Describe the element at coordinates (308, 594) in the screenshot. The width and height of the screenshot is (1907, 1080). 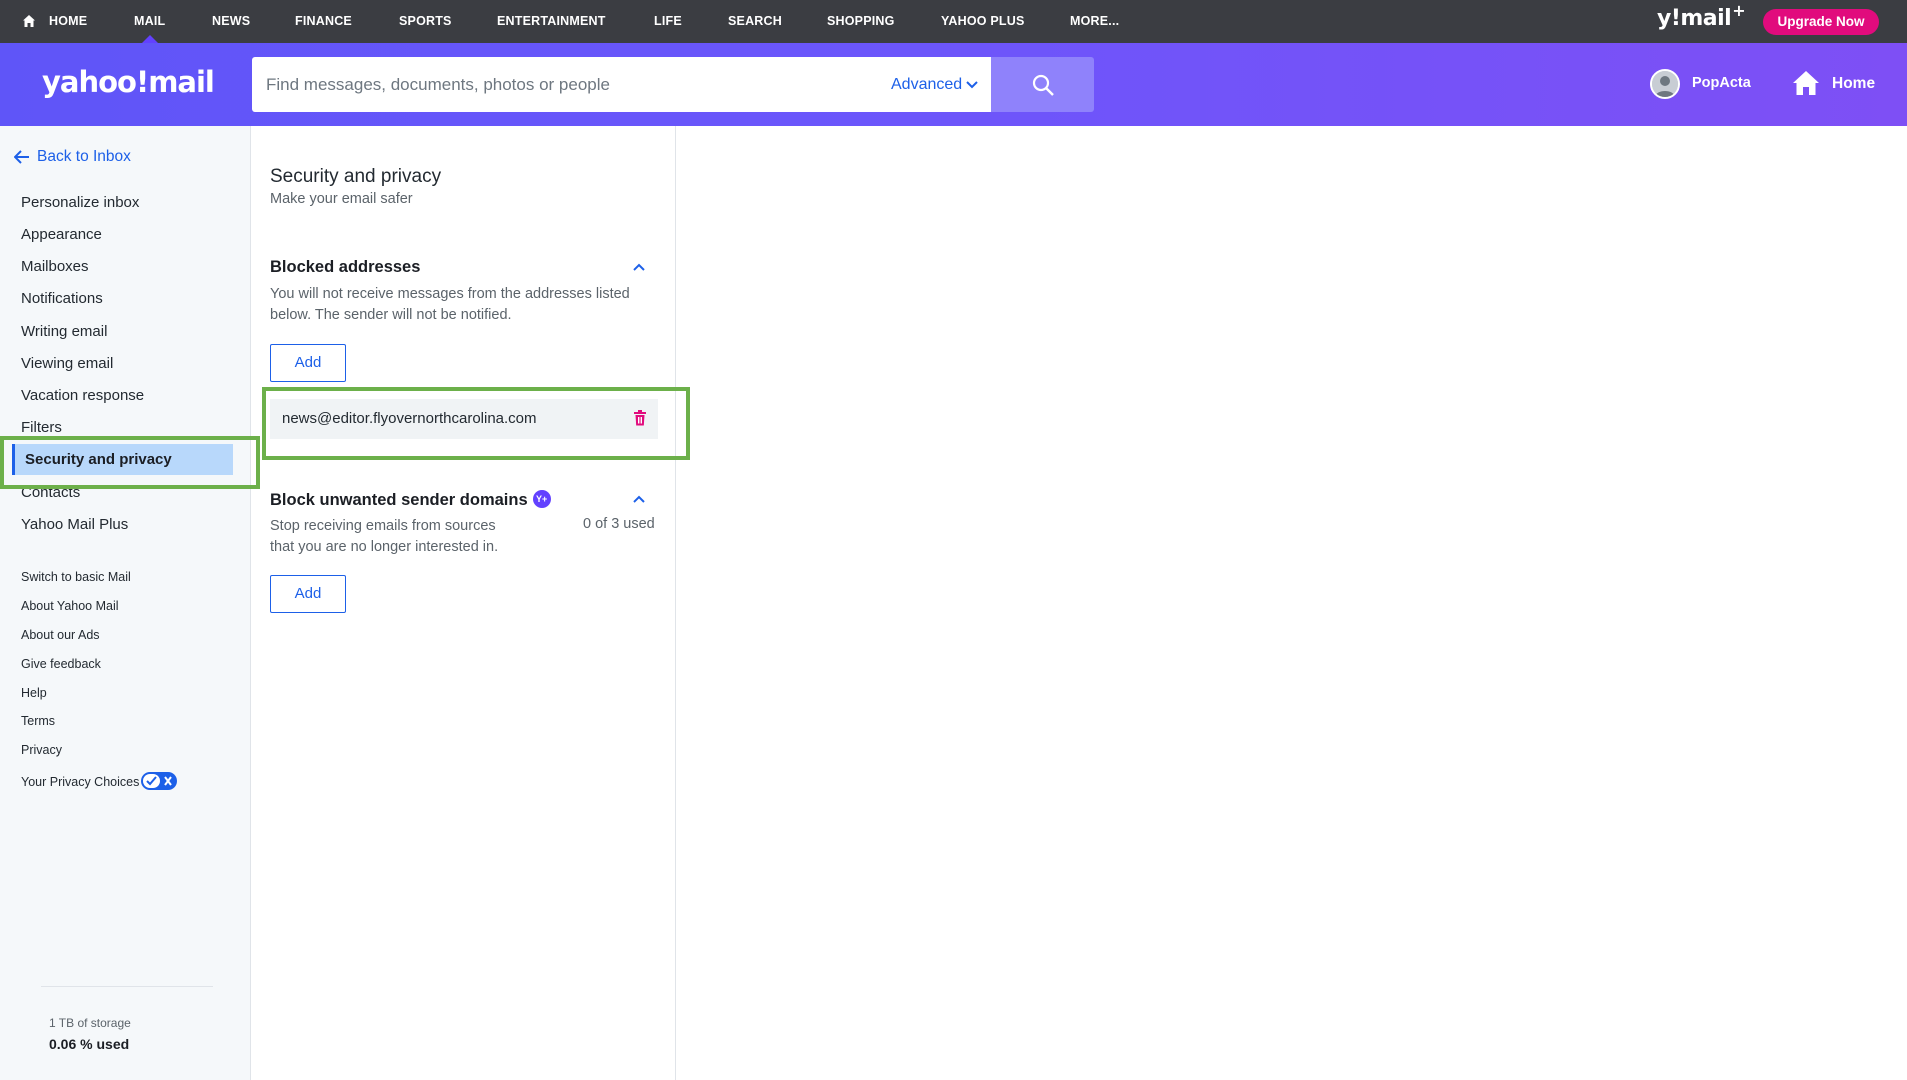
I see `add-blocked-domain-button: Add` at that location.